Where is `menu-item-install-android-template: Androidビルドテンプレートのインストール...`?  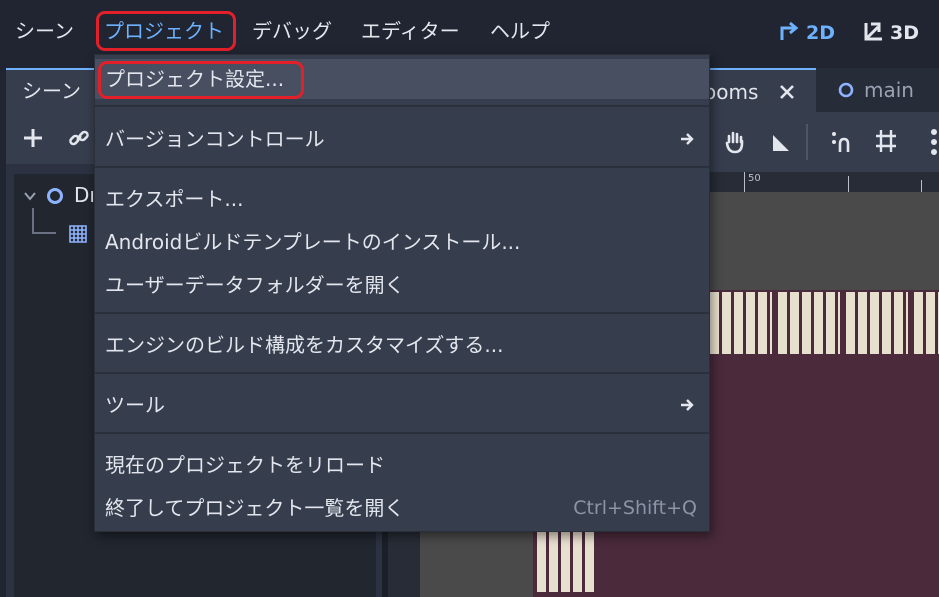
menu-item-install-android-template: Androidビルドテンプレートのインストール... is located at coordinates (402, 242).